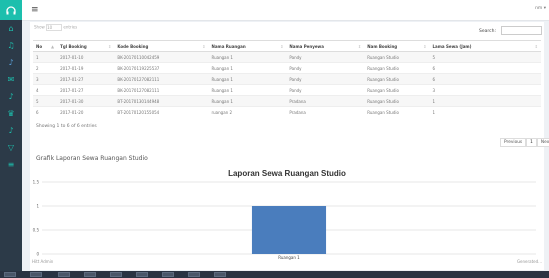 This screenshot has height=278, width=549. What do you see at coordinates (11, 79) in the screenshot?
I see `sidebar-item: ✉` at bounding box center [11, 79].